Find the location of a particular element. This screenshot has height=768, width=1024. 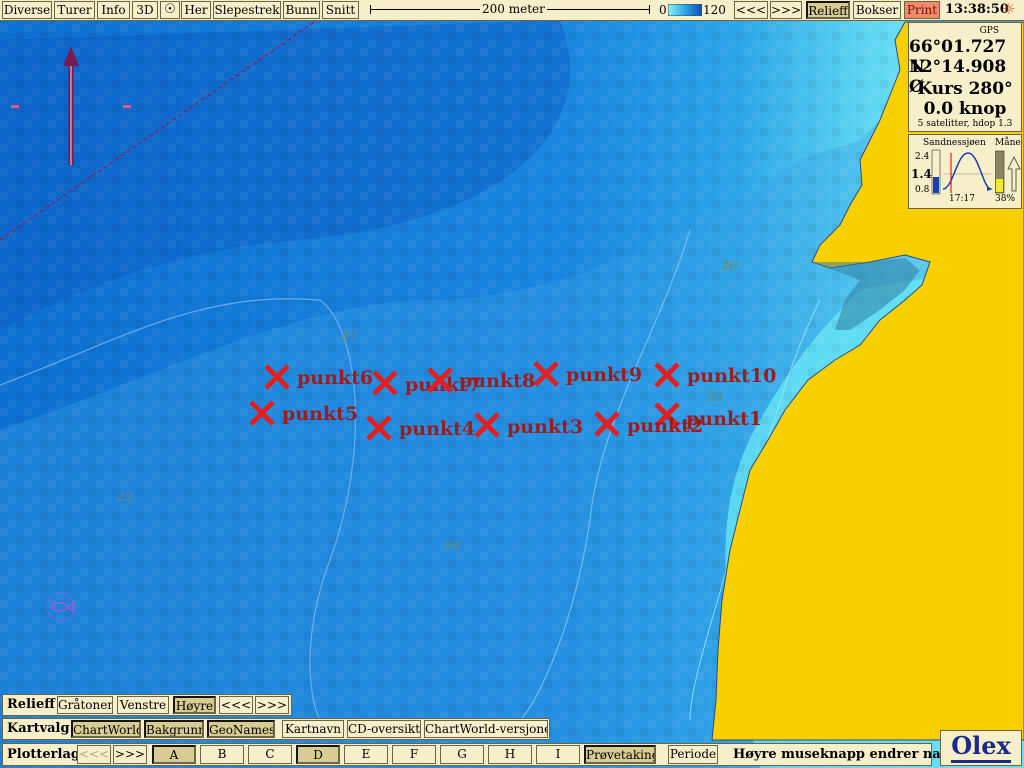

waypoint-label: punkt4 is located at coordinates (437, 429).